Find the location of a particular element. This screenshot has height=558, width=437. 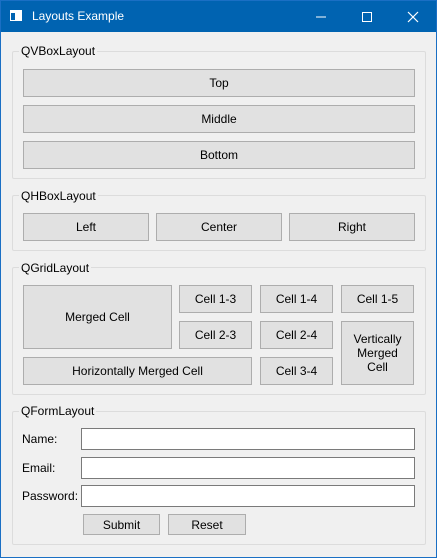

center-button: Center is located at coordinates (219, 227).